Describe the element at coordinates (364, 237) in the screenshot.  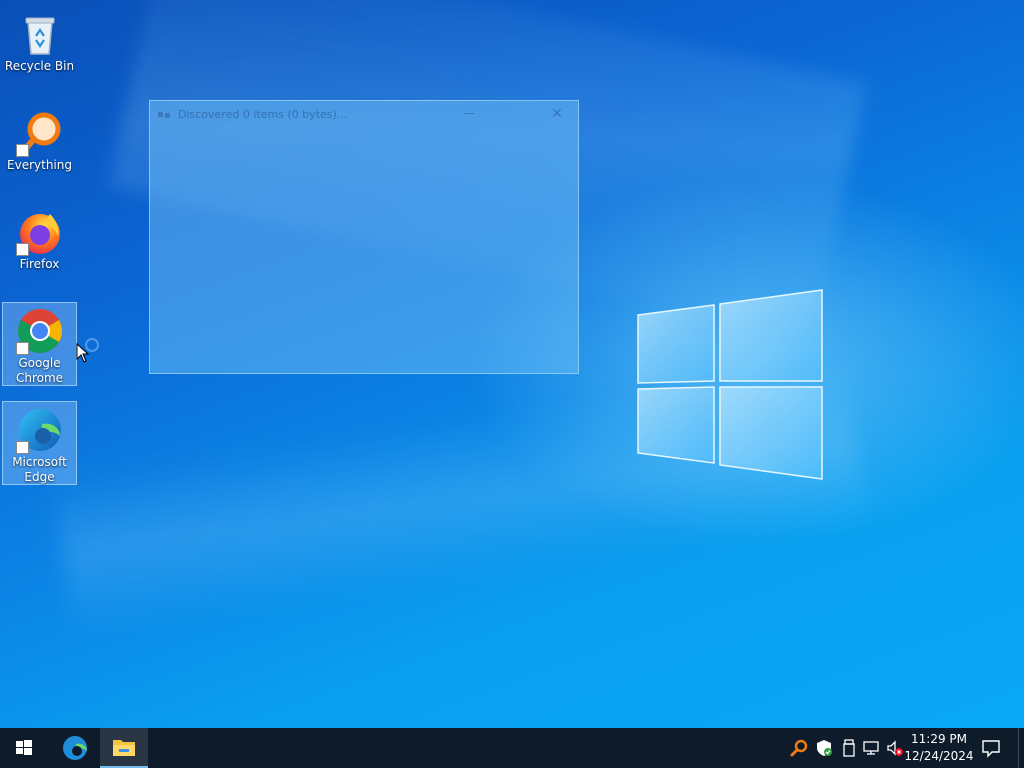
I see `discover-progress-window: Discovered 0 items (0 bytes)... — ✕` at that location.